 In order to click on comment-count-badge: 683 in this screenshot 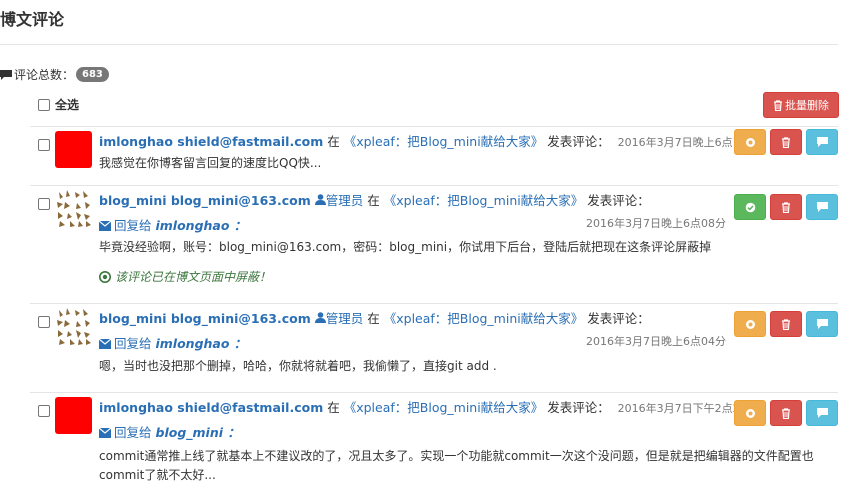, I will do `click(92, 74)`.